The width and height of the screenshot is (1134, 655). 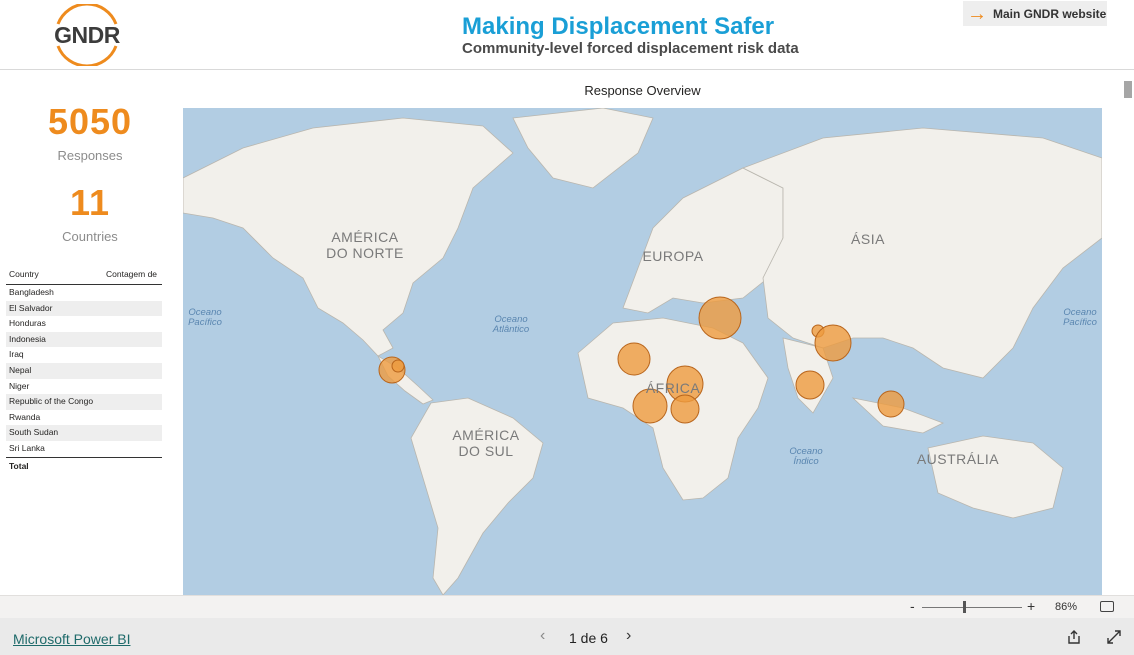 I want to click on chevron-left-icon: ‹, so click(x=542, y=636).